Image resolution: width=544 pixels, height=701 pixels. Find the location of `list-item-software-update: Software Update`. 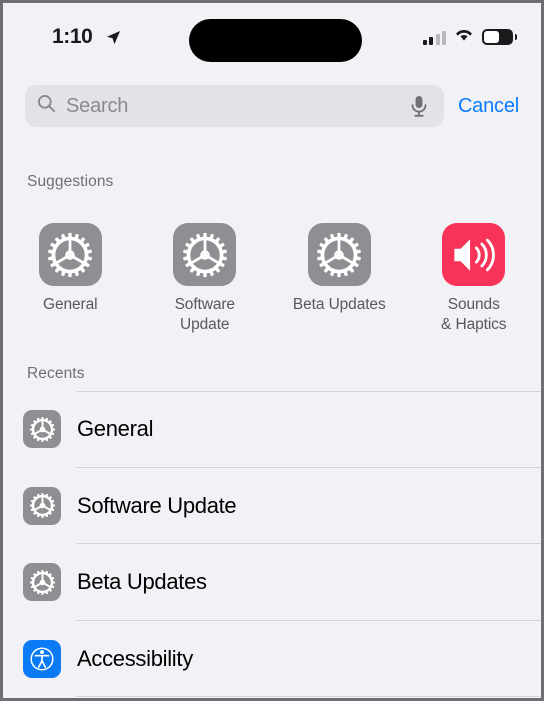

list-item-software-update: Software Update is located at coordinates (272, 506).